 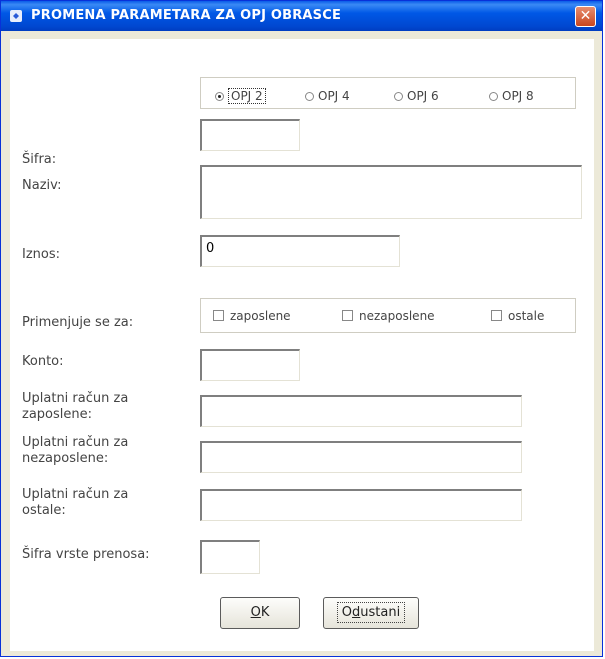 What do you see at coordinates (388, 93) in the screenshot?
I see `opj-radio-group: OPJ 2 OPJ 4 OPJ 6 OPJ 8` at bounding box center [388, 93].